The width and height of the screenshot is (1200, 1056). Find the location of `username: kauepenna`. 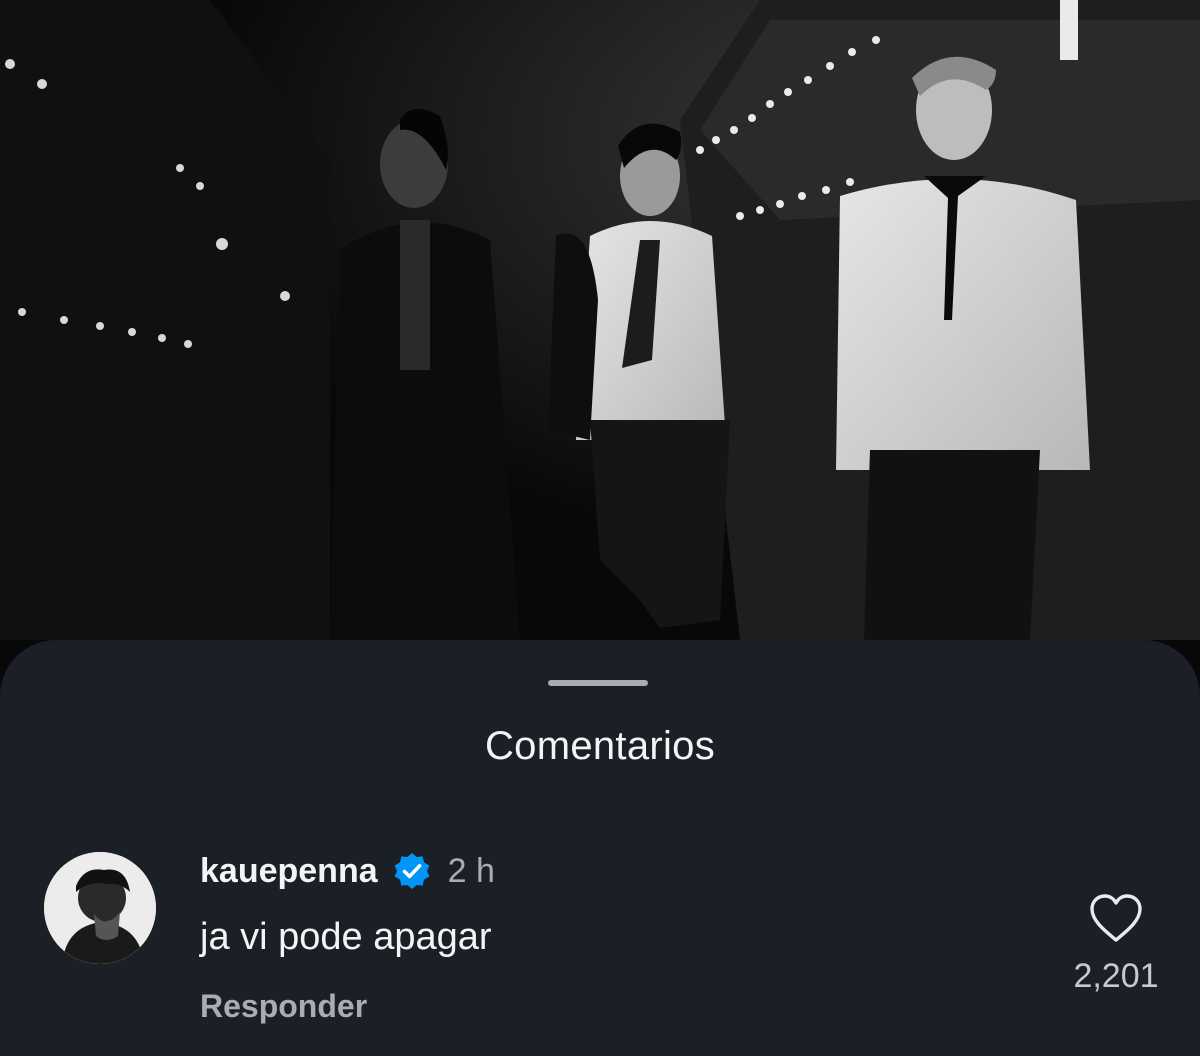

username: kauepenna is located at coordinates (289, 871).